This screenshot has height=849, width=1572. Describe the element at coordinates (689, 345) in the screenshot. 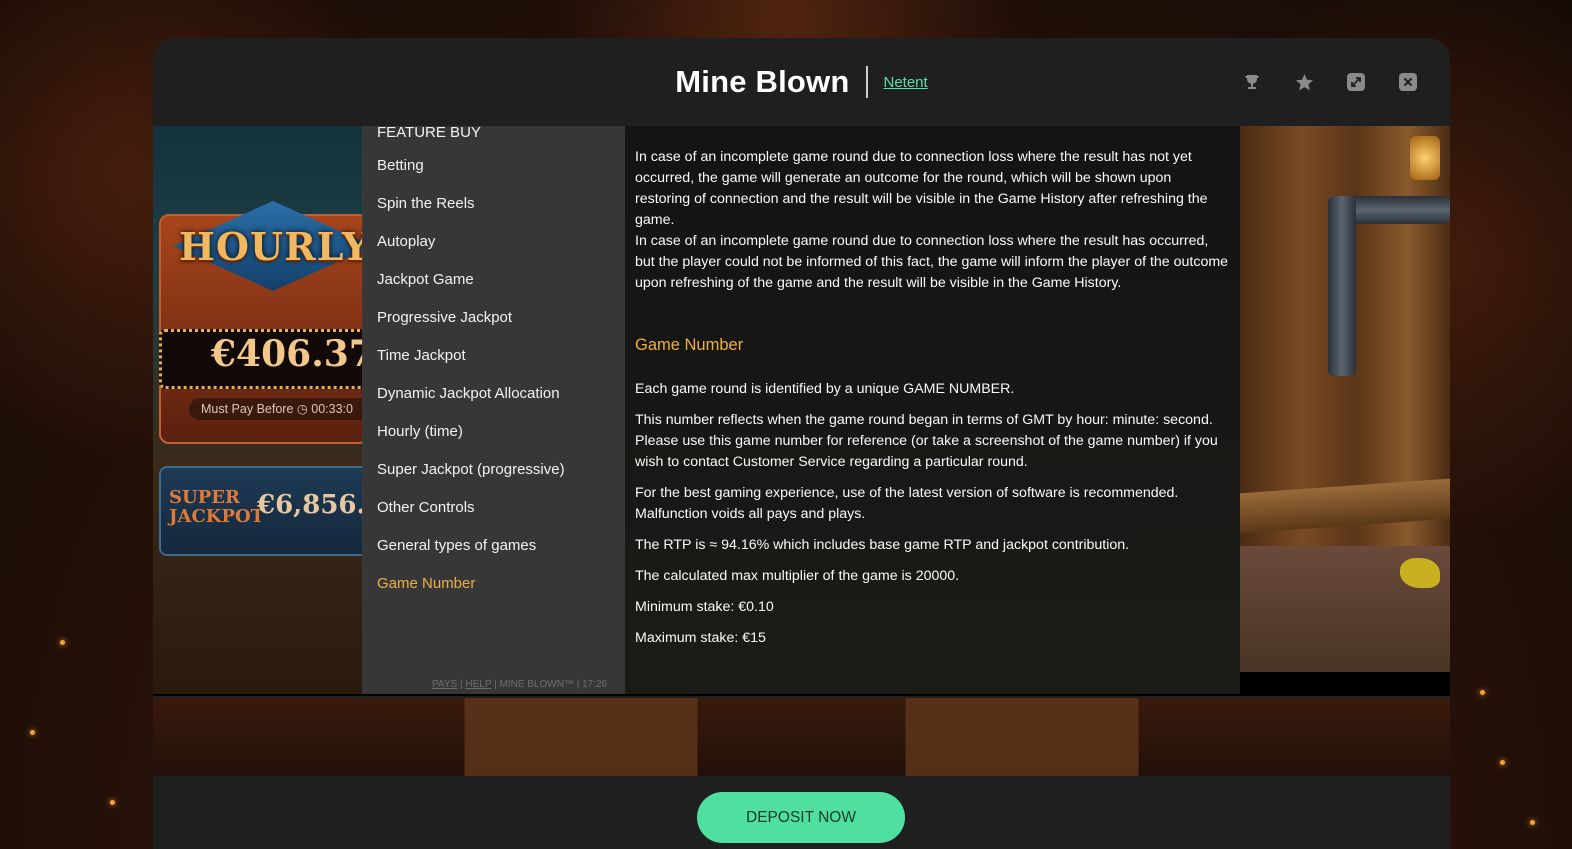

I see `section-heading: Game Number` at that location.